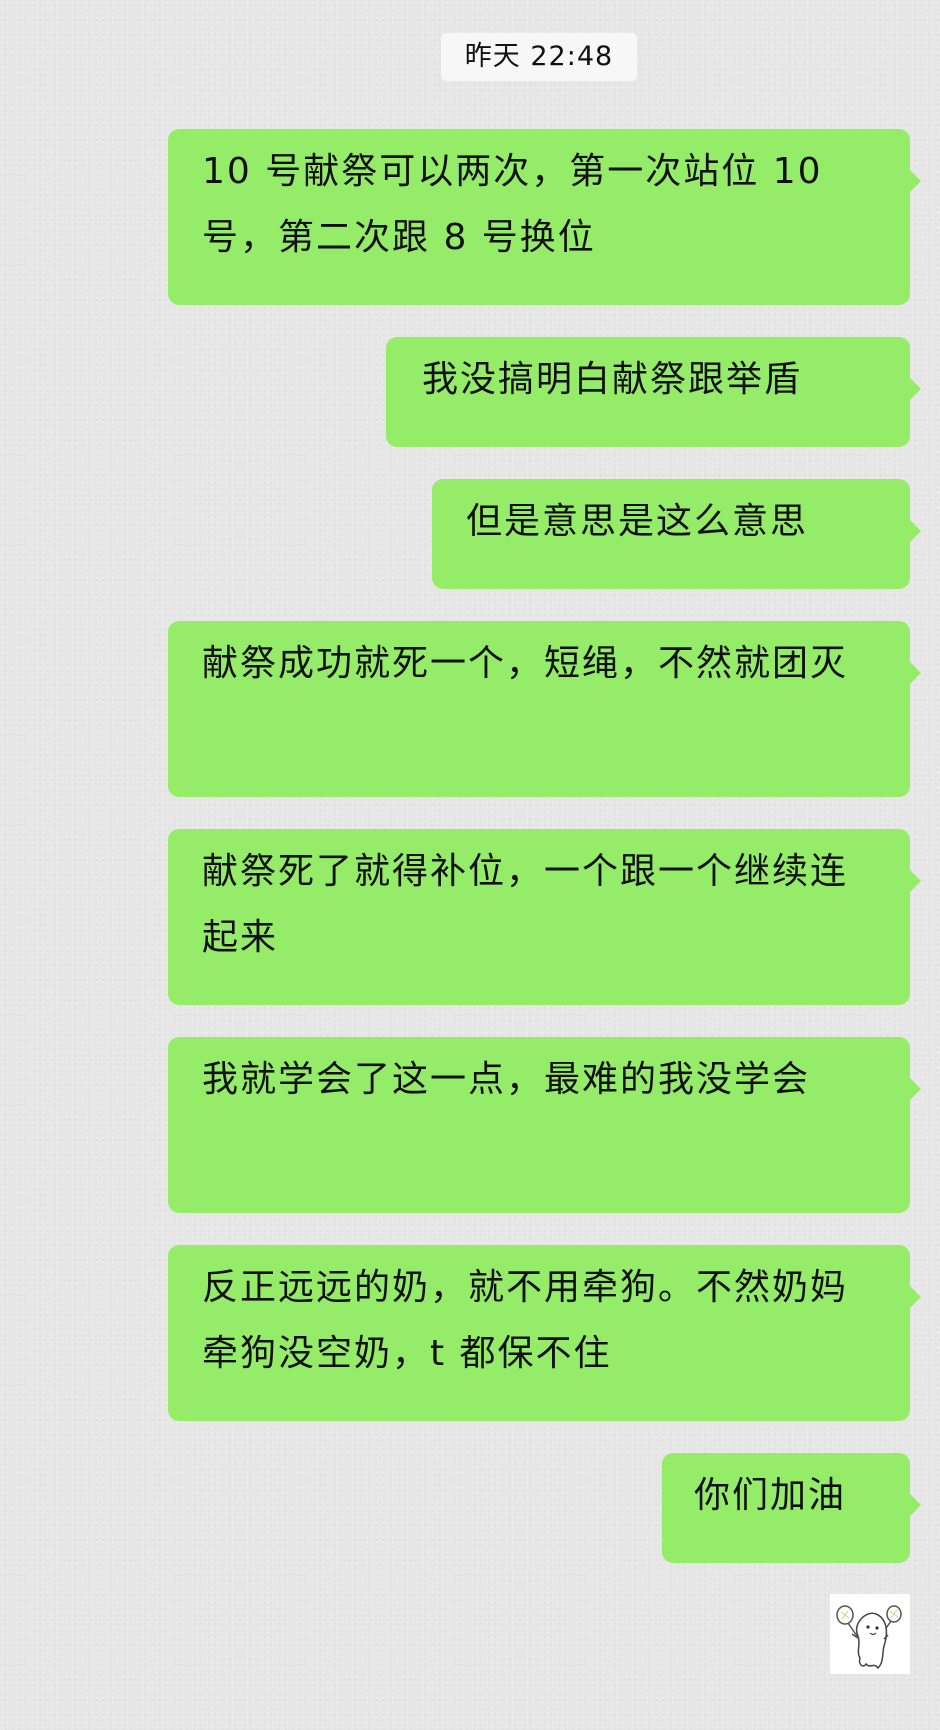  Describe the element at coordinates (525, 904) in the screenshot. I see `message-text: 献祭死了就得补位，一个跟一个继续连起来` at that location.